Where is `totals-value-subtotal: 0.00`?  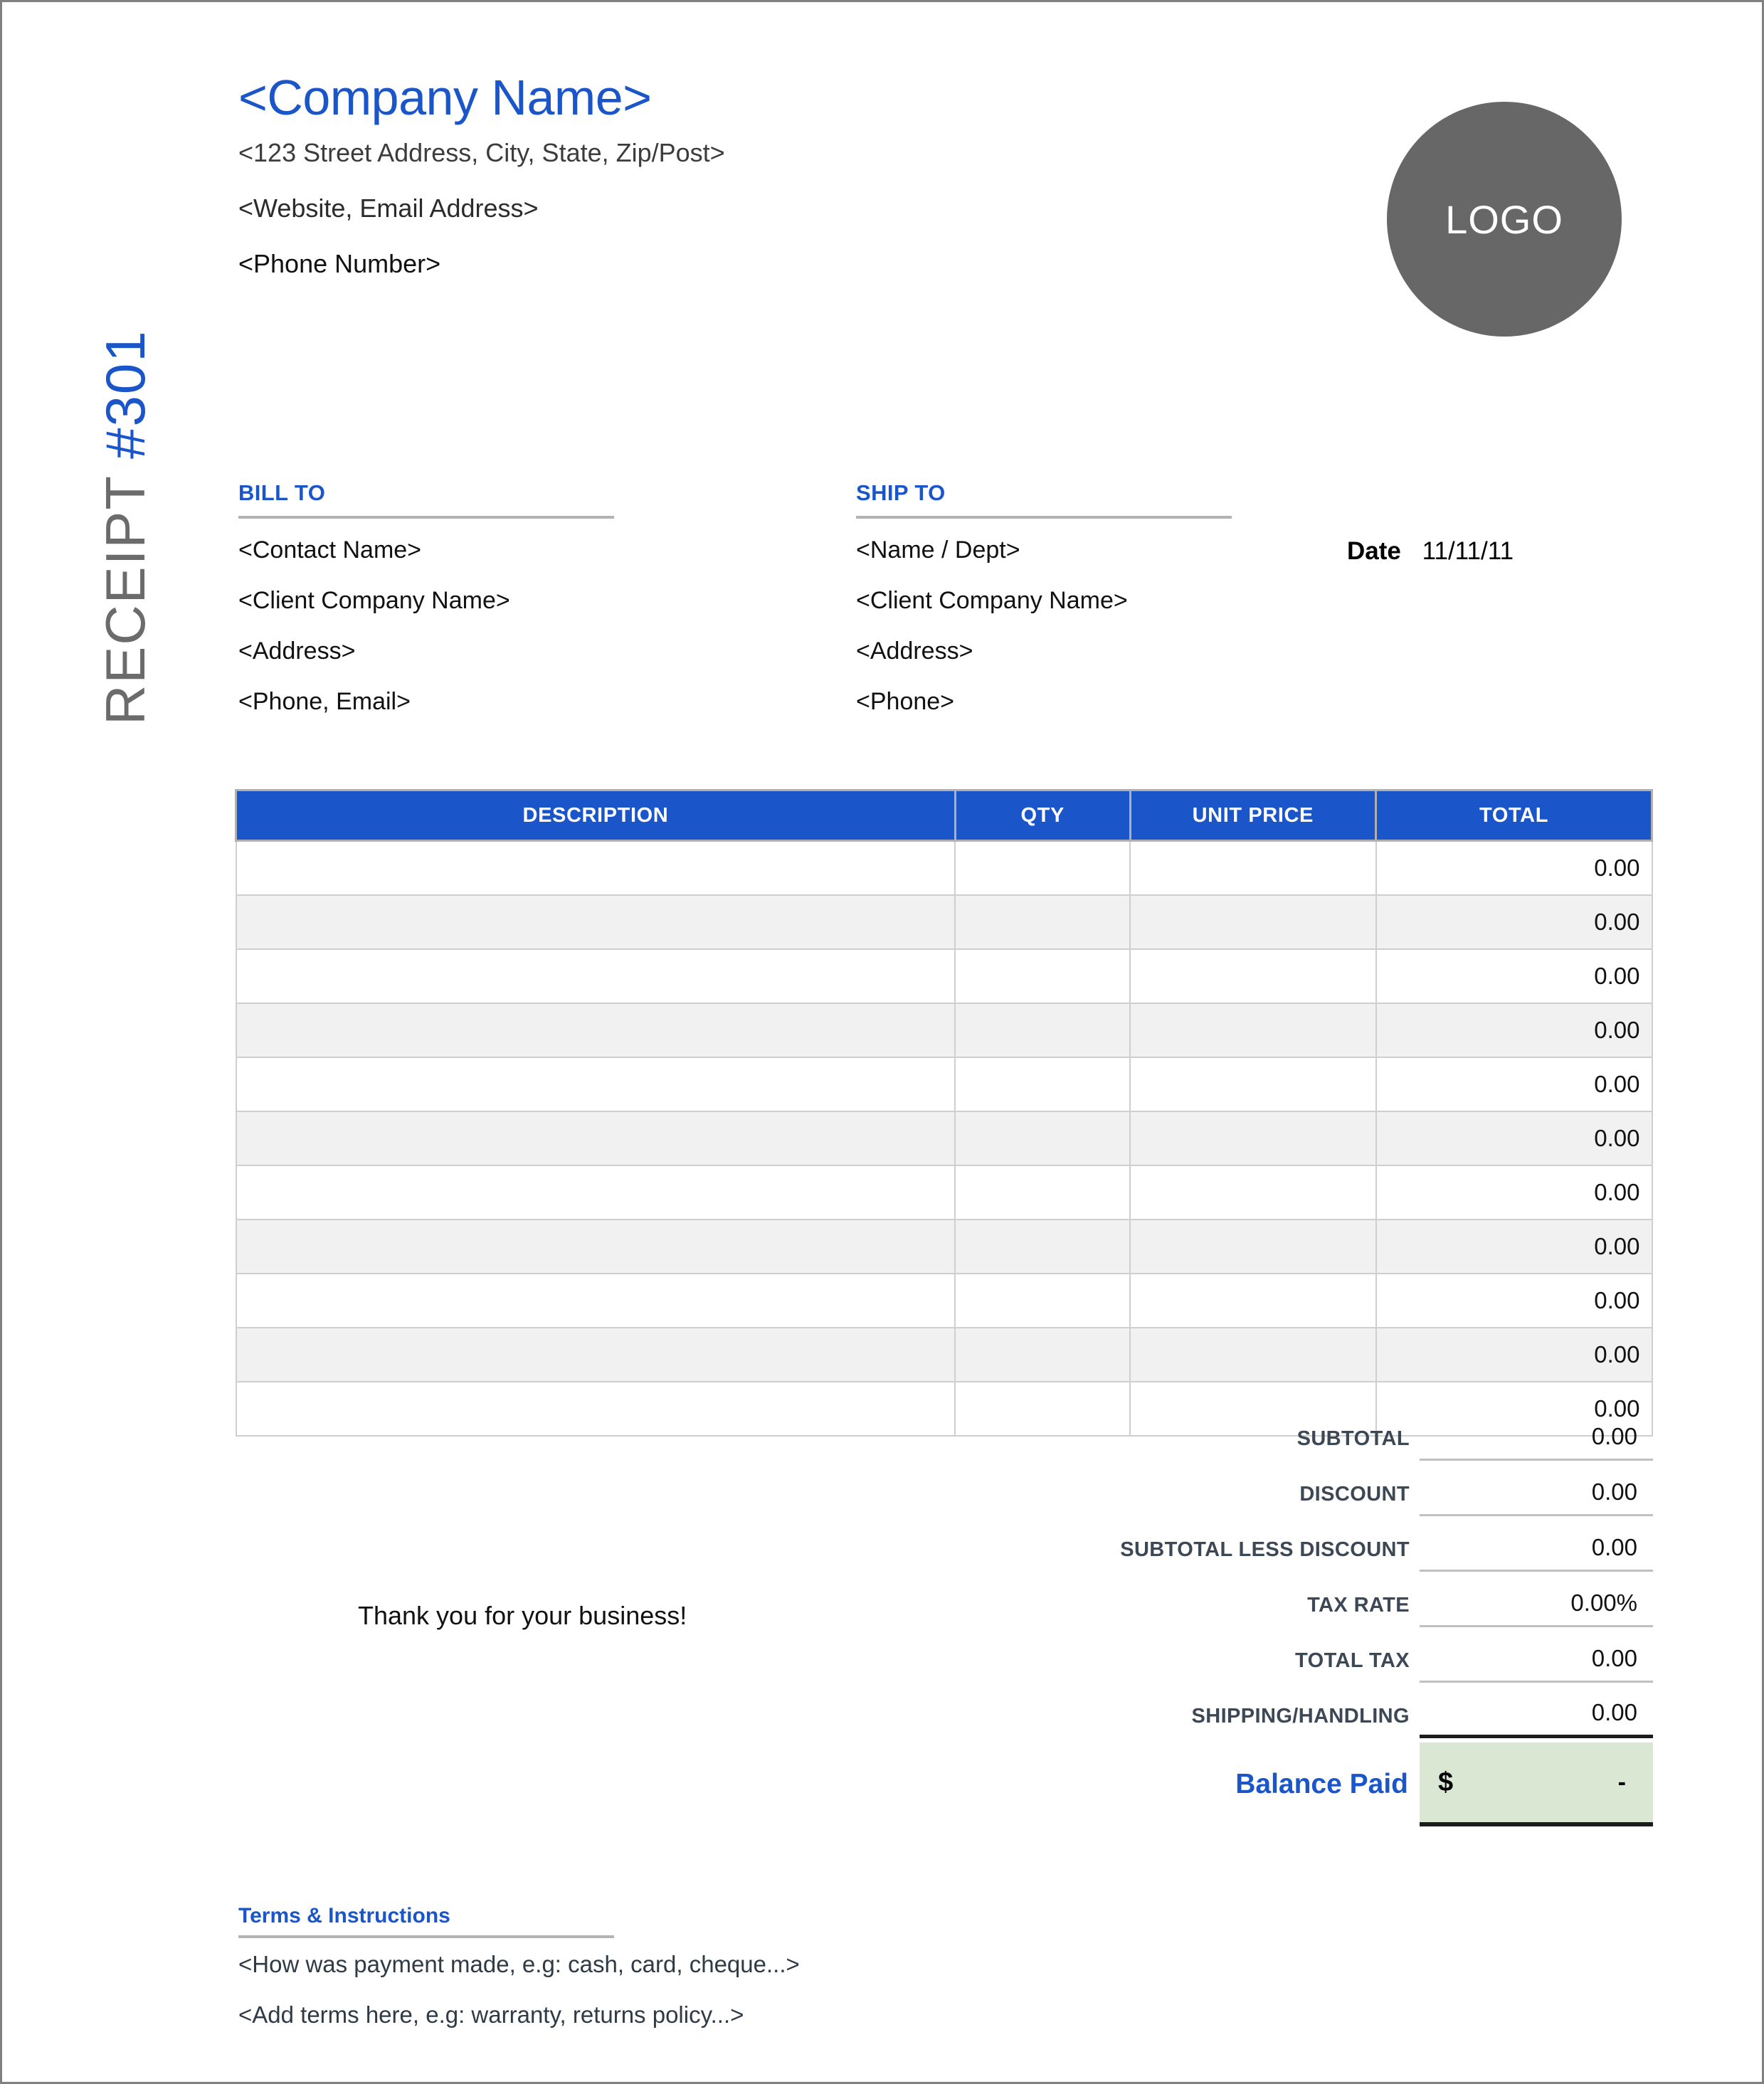
totals-value-subtotal: 0.00 is located at coordinates (1536, 1442).